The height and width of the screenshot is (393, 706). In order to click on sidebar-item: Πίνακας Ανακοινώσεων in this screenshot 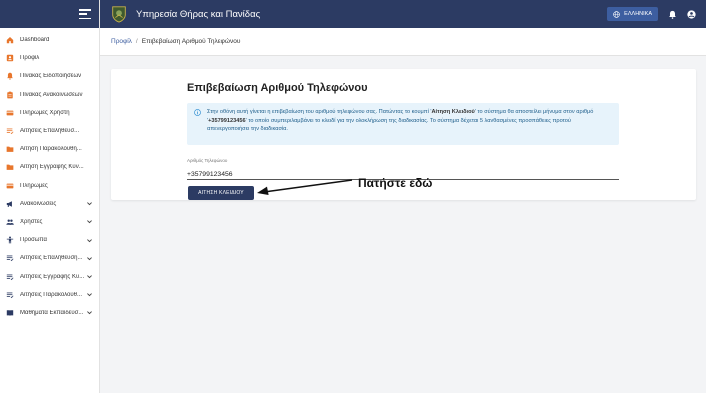, I will do `click(49, 95)`.